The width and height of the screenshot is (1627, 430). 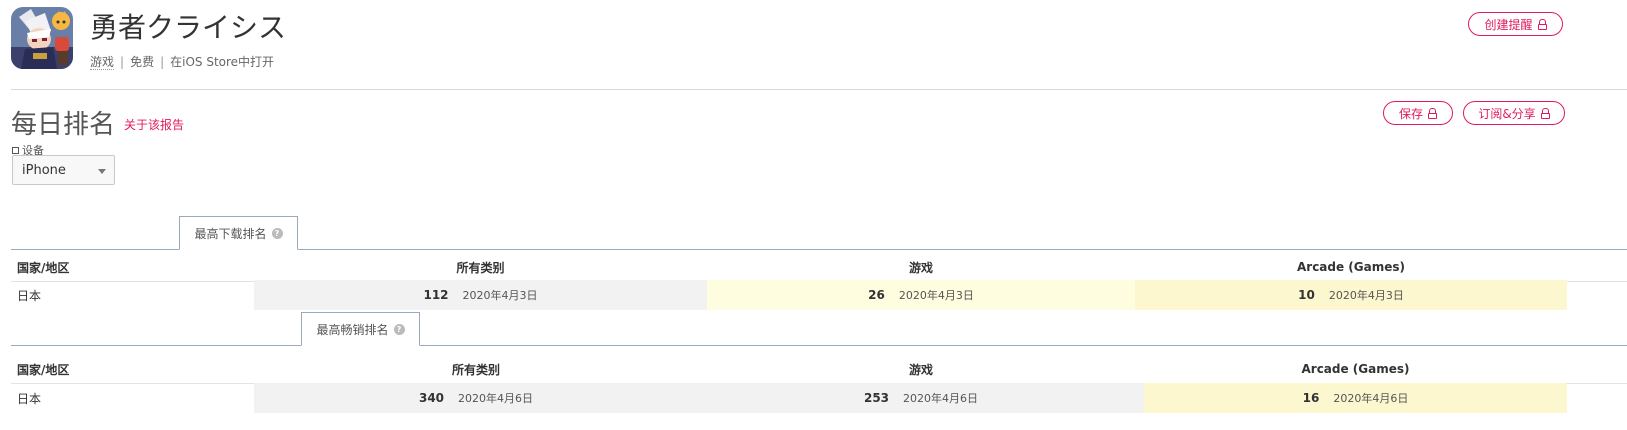 I want to click on rank-number: 26, so click(x=876, y=295).